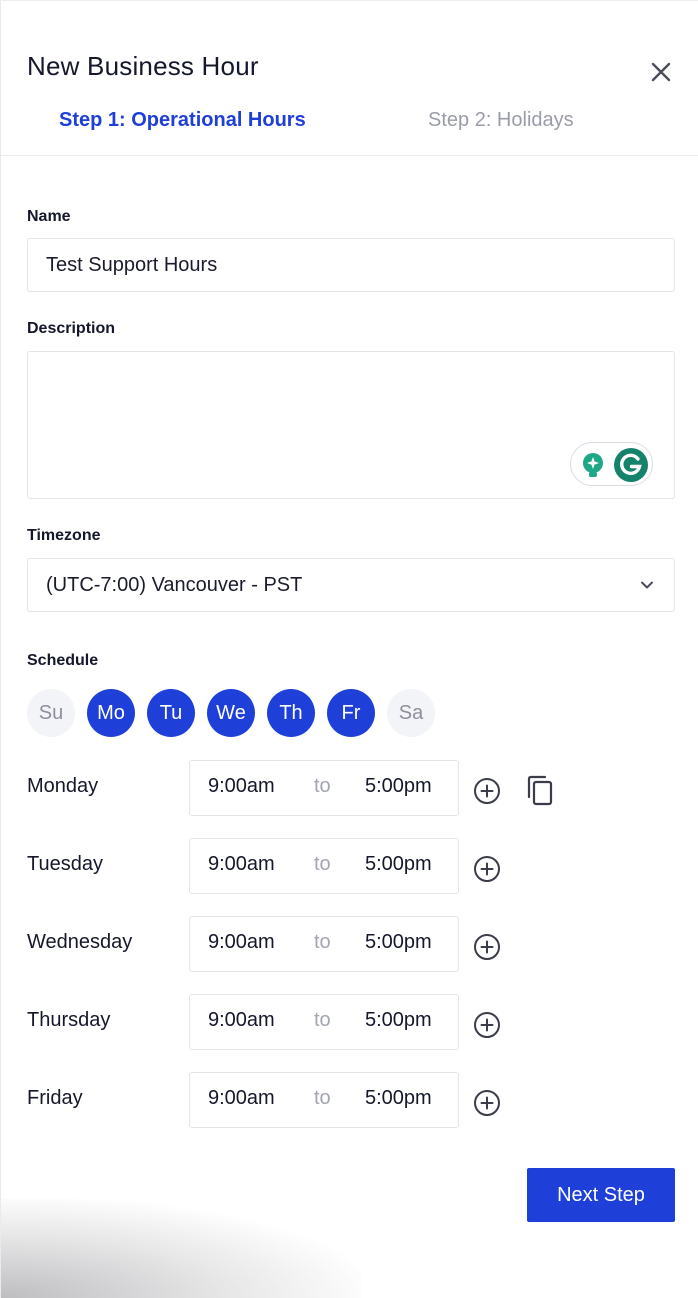 The width and height of the screenshot is (698, 1298). Describe the element at coordinates (174, 584) in the screenshot. I see `timezone-value: (UTC-7:00) Vancouver - PST` at that location.